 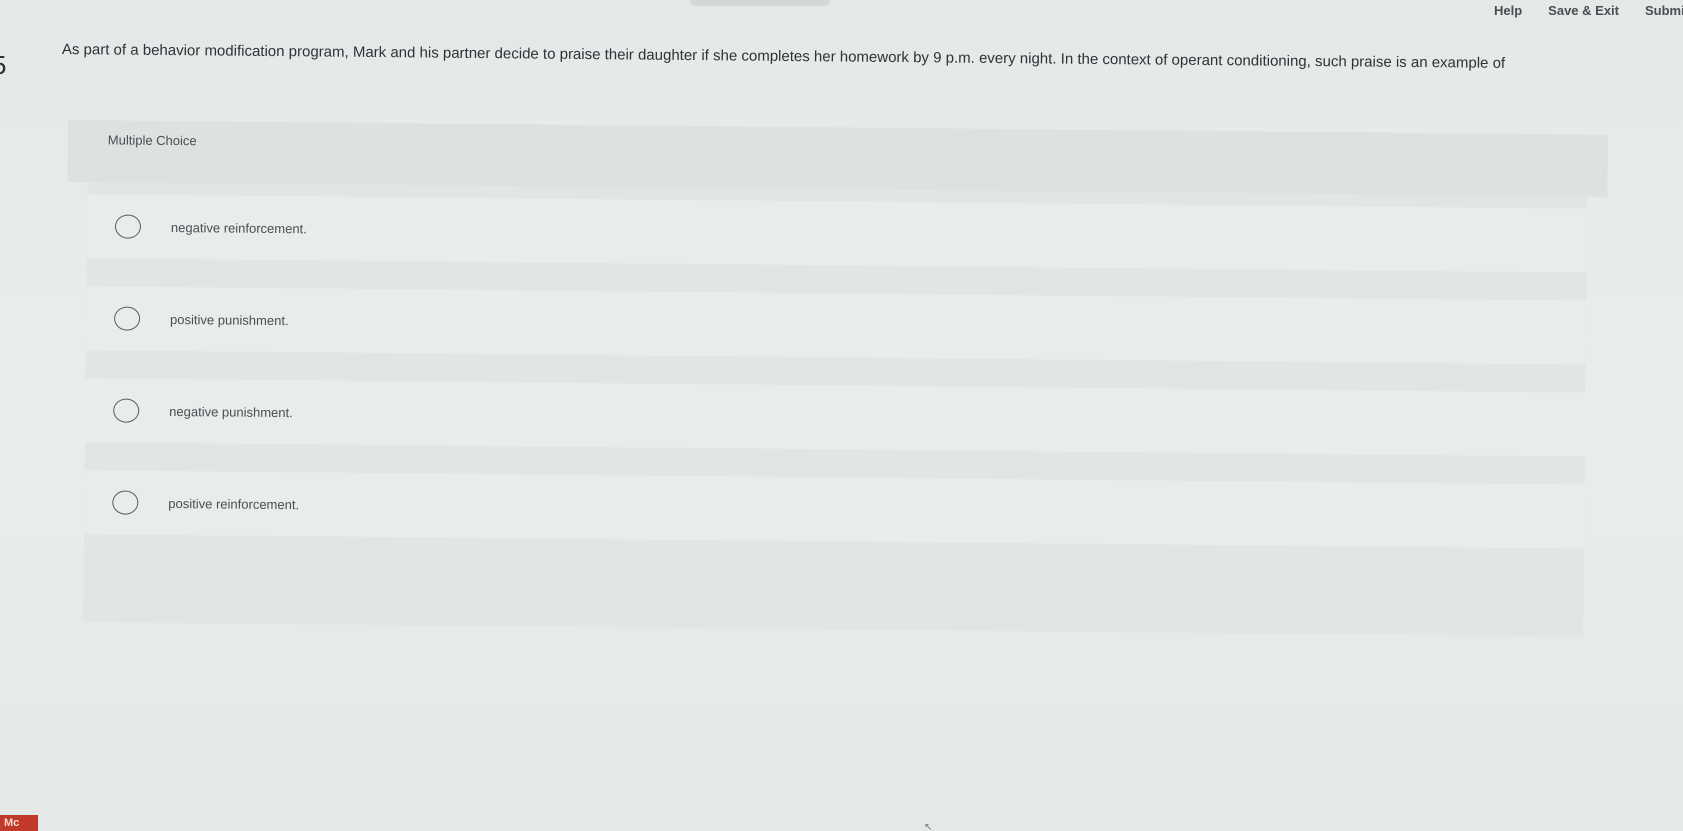 What do you see at coordinates (1664, 10) in the screenshot?
I see `submit-link: Submit` at bounding box center [1664, 10].